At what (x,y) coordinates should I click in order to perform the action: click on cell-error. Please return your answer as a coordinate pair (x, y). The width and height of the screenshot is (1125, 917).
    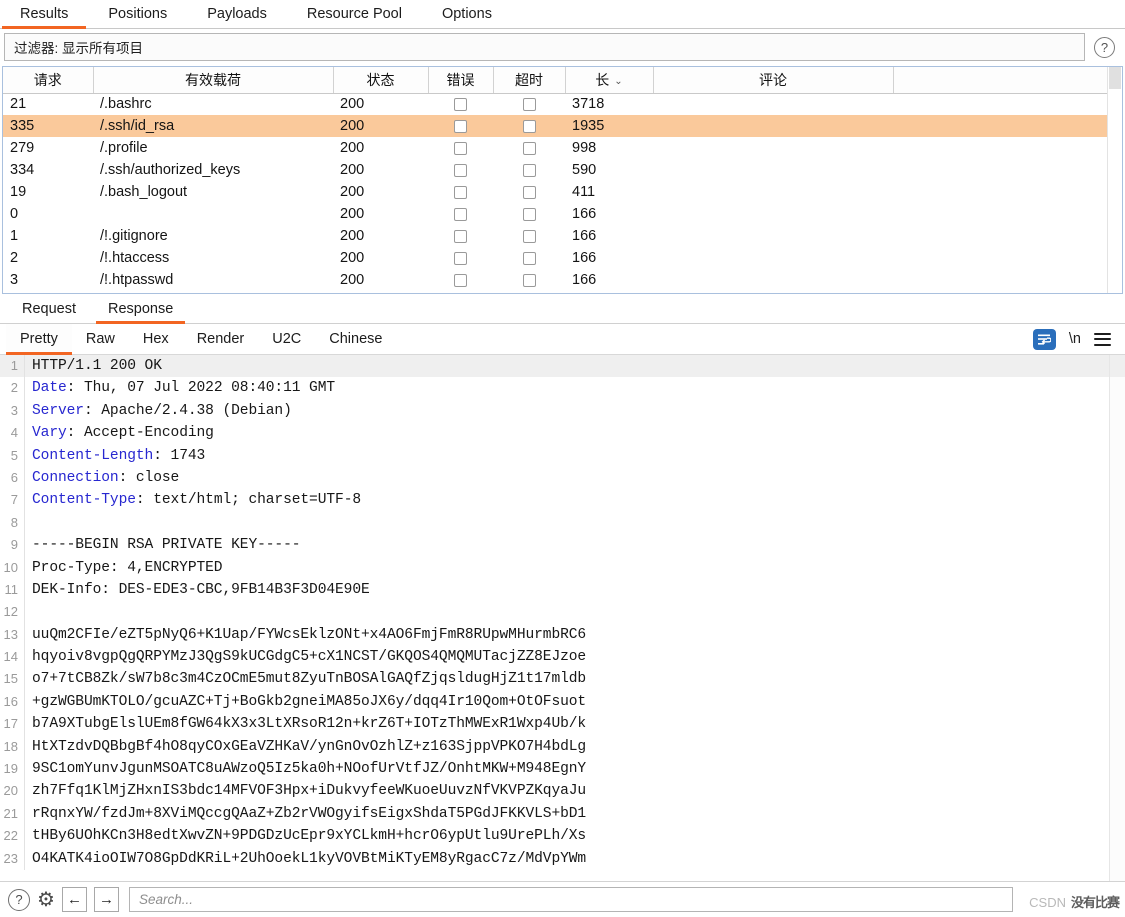
    Looking at the image, I should click on (460, 170).